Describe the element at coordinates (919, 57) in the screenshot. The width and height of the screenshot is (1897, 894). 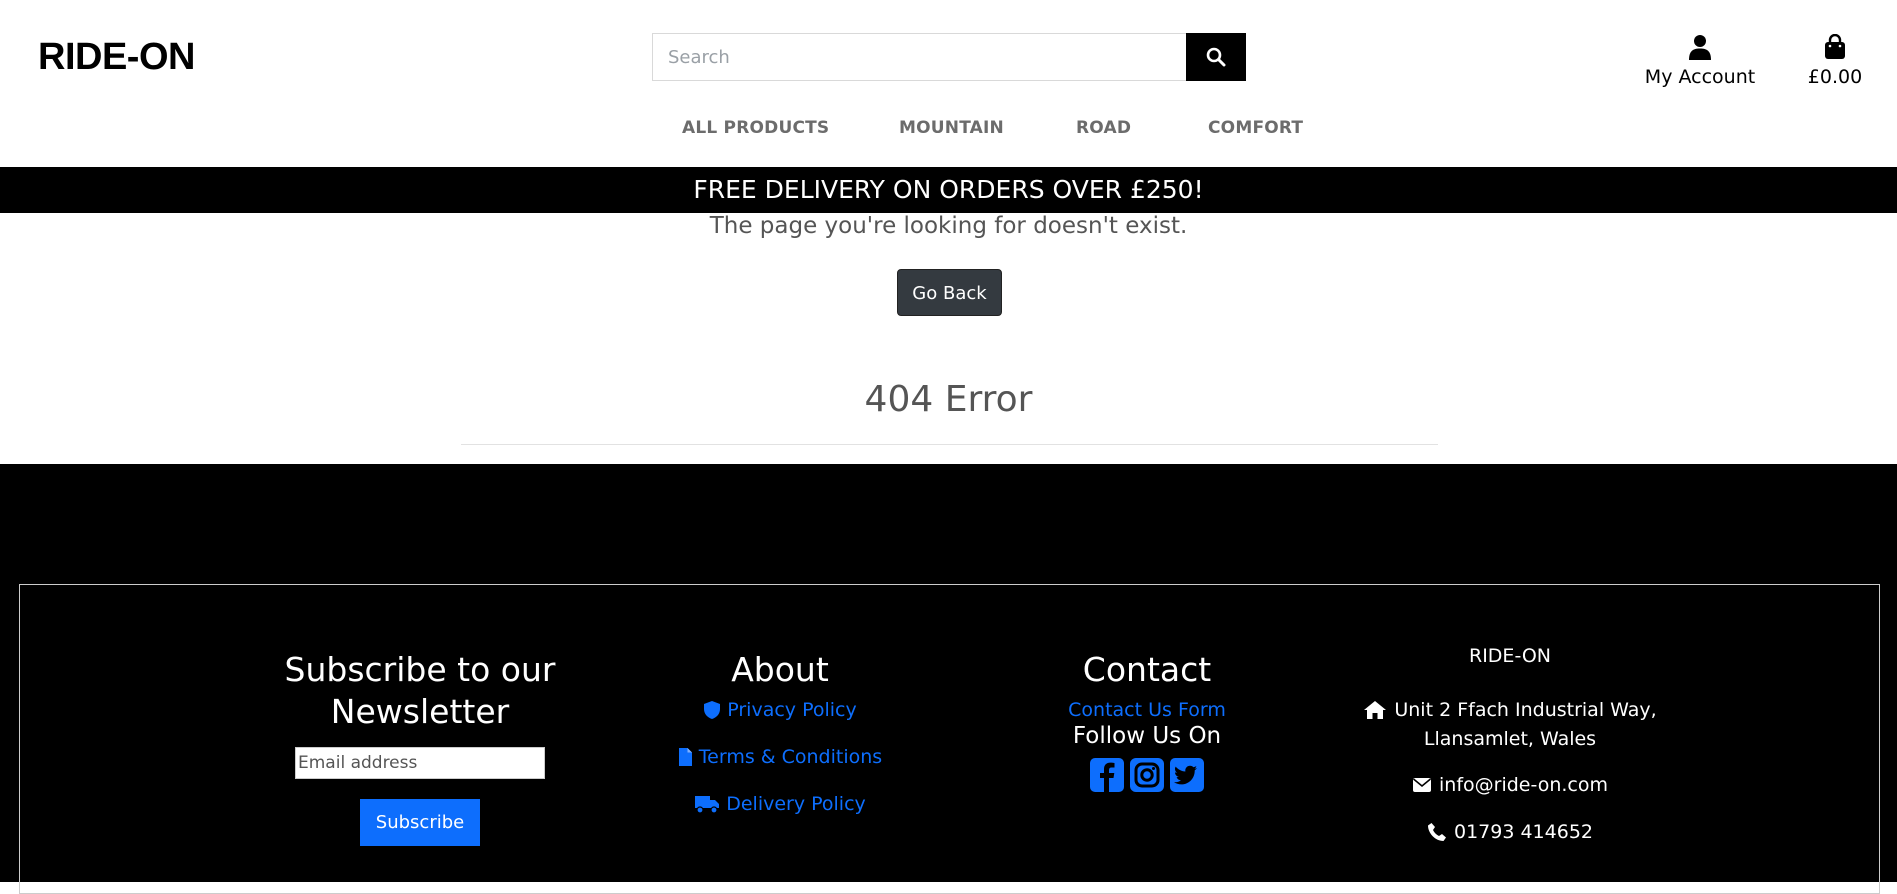
I see `search-input` at that location.